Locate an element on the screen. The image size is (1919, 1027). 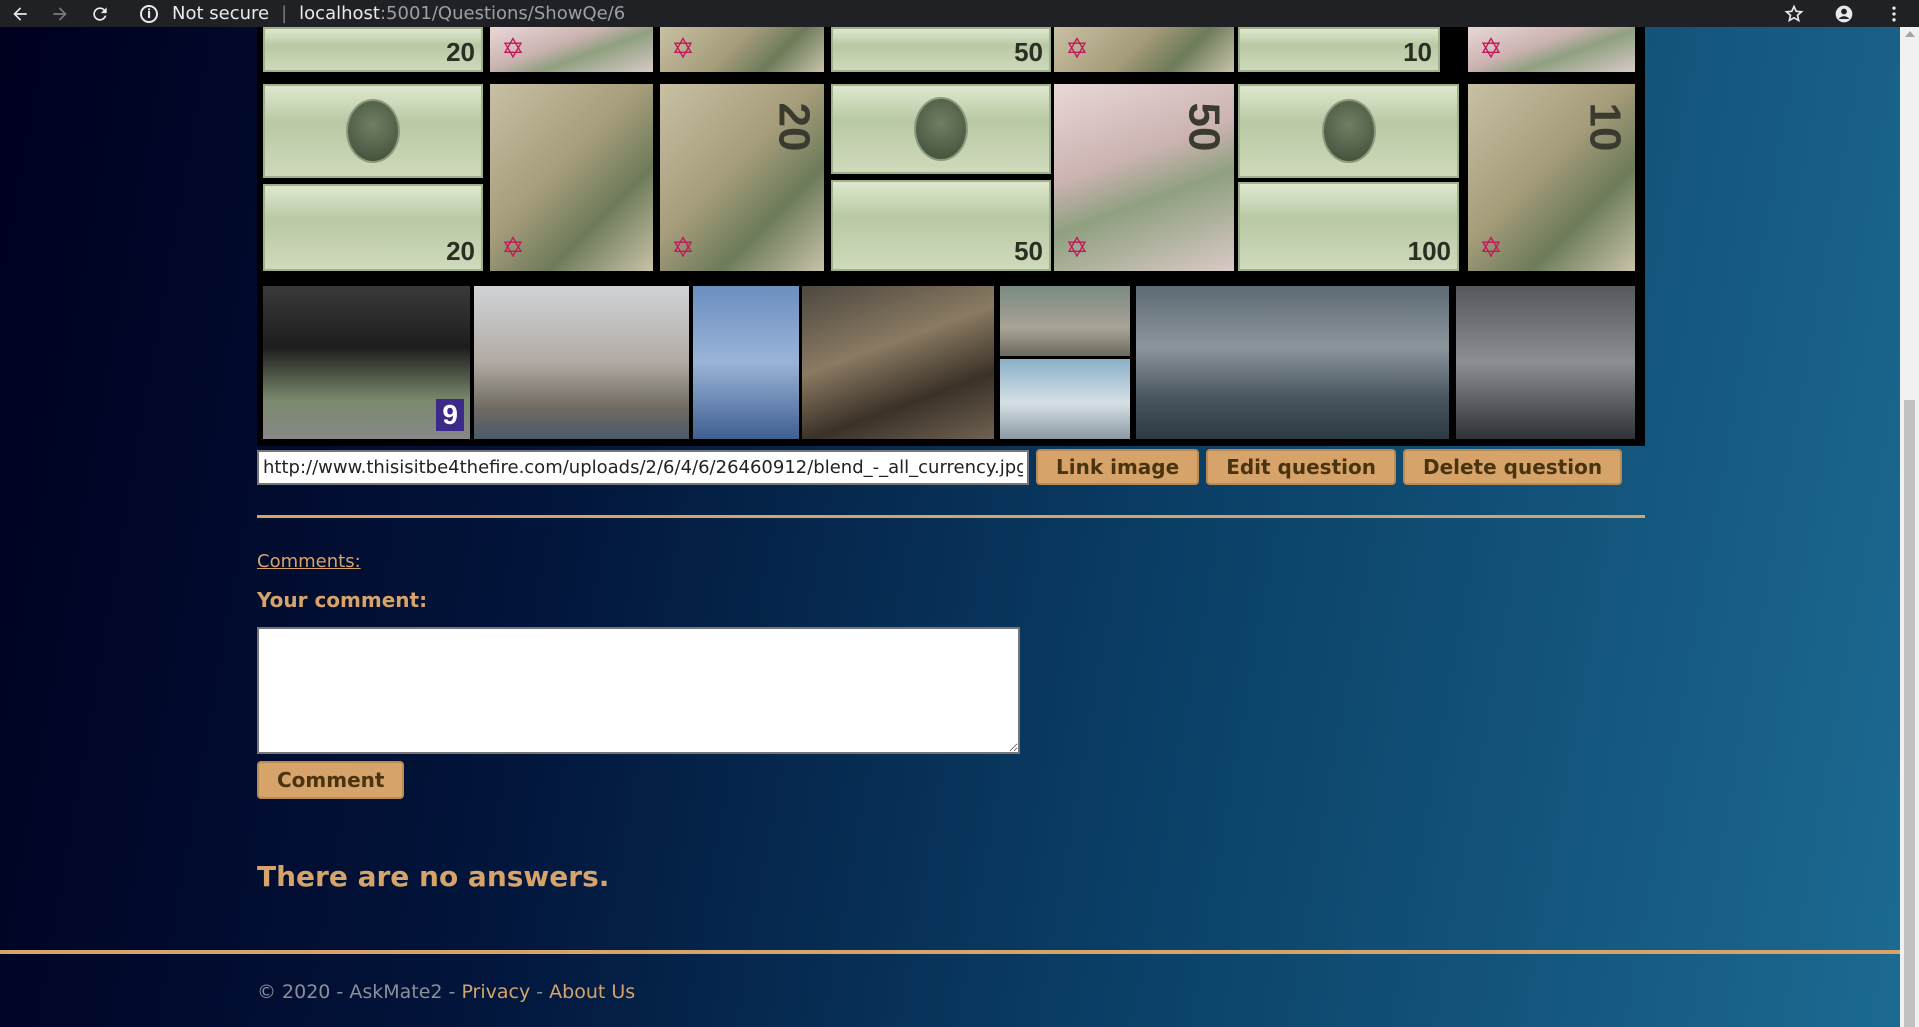
folded-bill-image: 50 ✡ is located at coordinates (1144, 177).